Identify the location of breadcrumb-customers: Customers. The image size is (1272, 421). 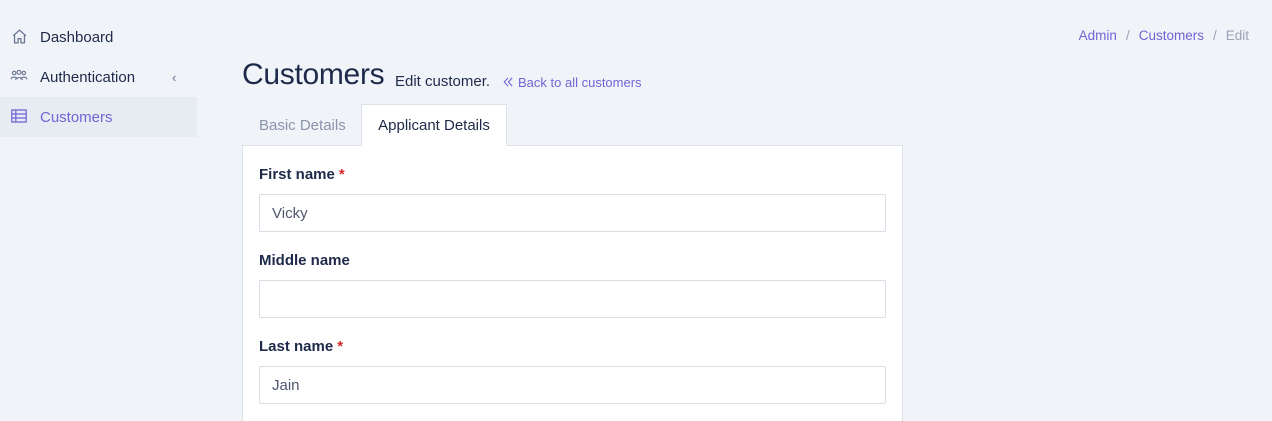
(1171, 35).